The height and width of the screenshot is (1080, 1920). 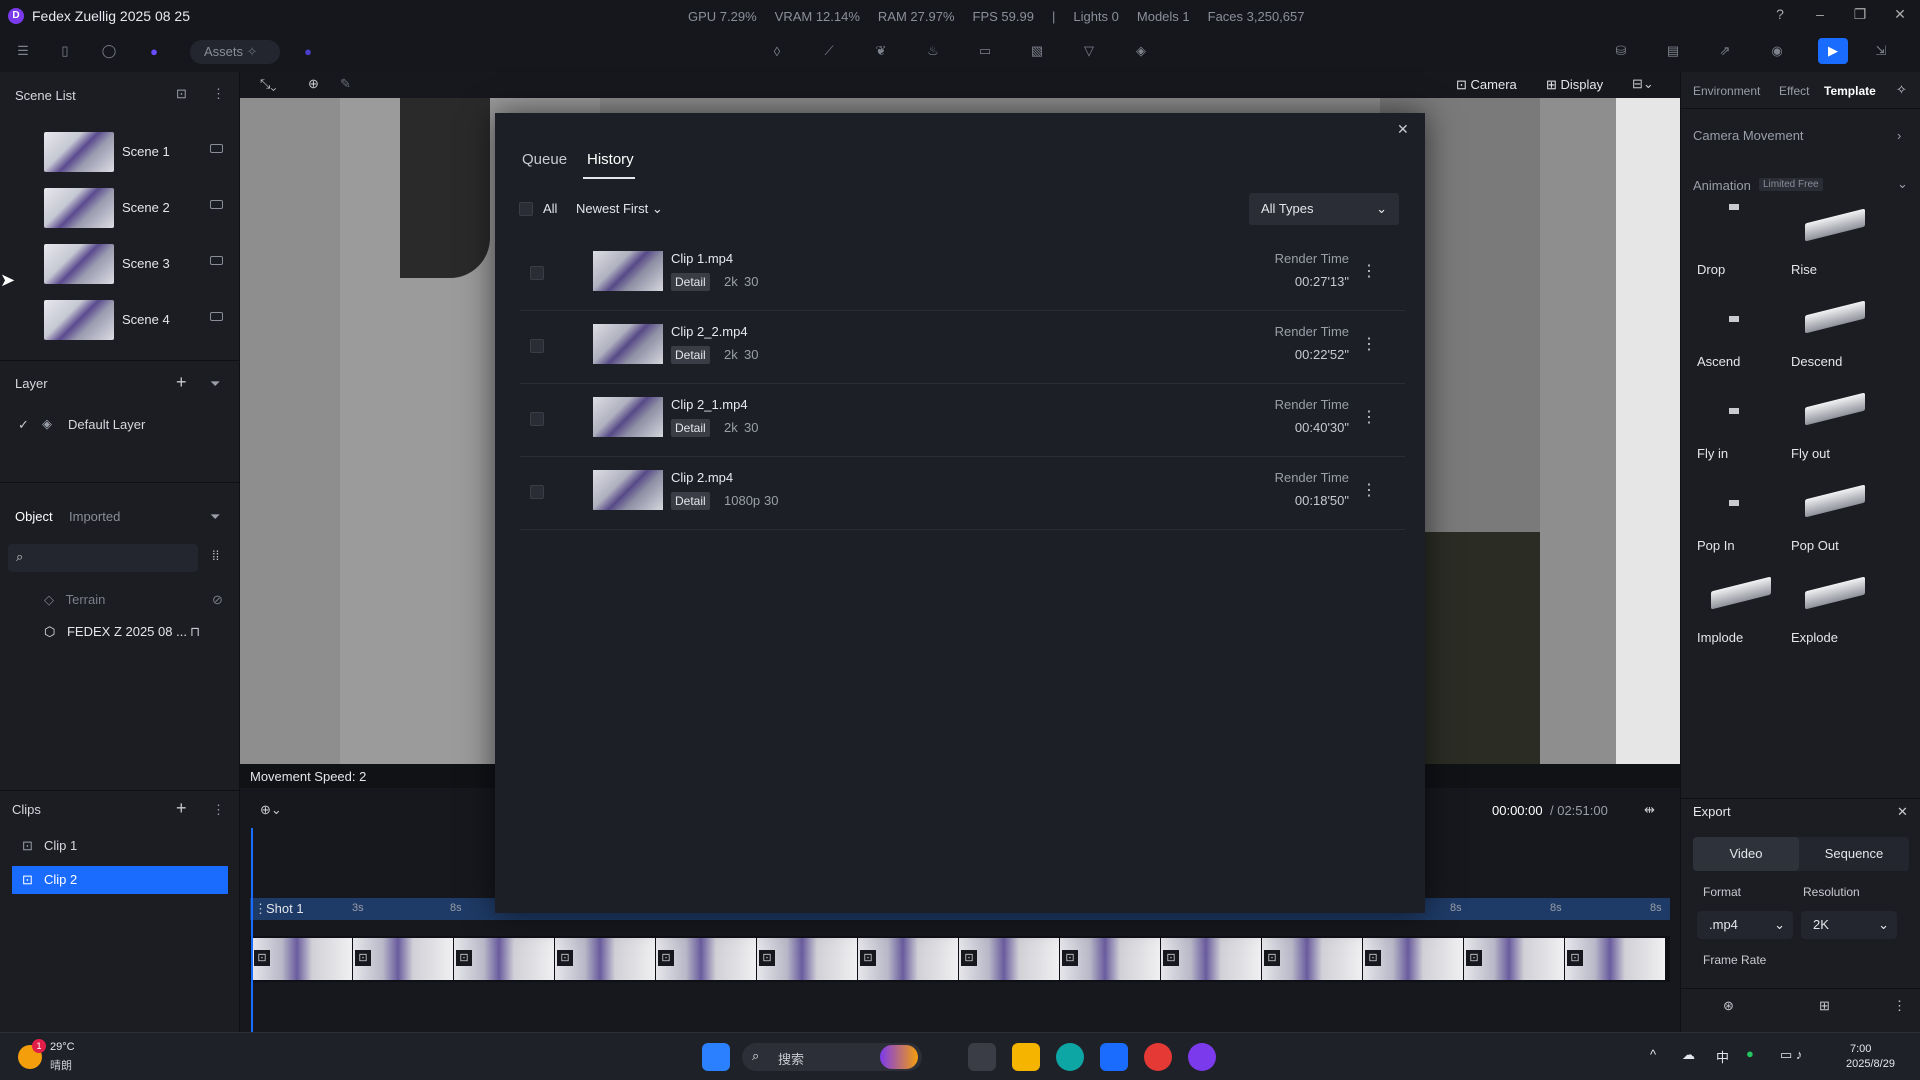 I want to click on wechat-icon: ●, so click(x=1750, y=1053).